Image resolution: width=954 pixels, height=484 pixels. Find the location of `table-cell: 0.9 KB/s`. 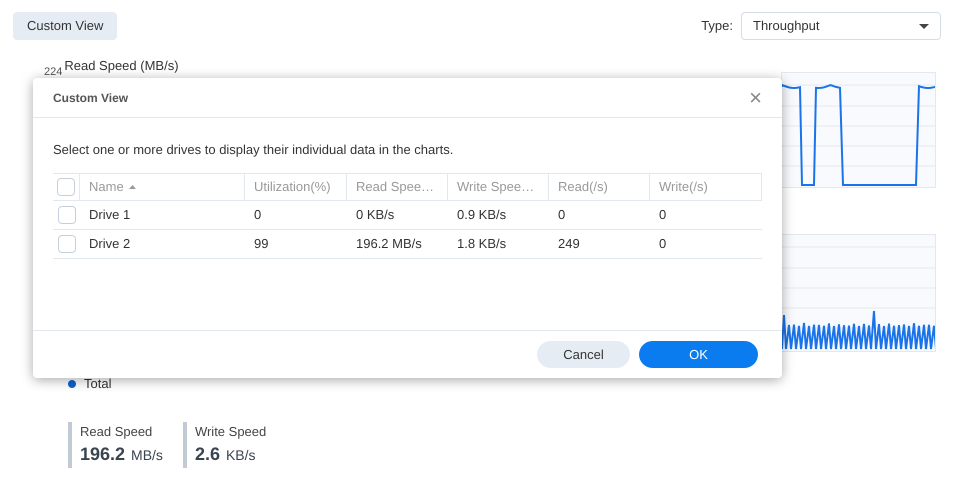

table-cell: 0.9 KB/s is located at coordinates (481, 214).